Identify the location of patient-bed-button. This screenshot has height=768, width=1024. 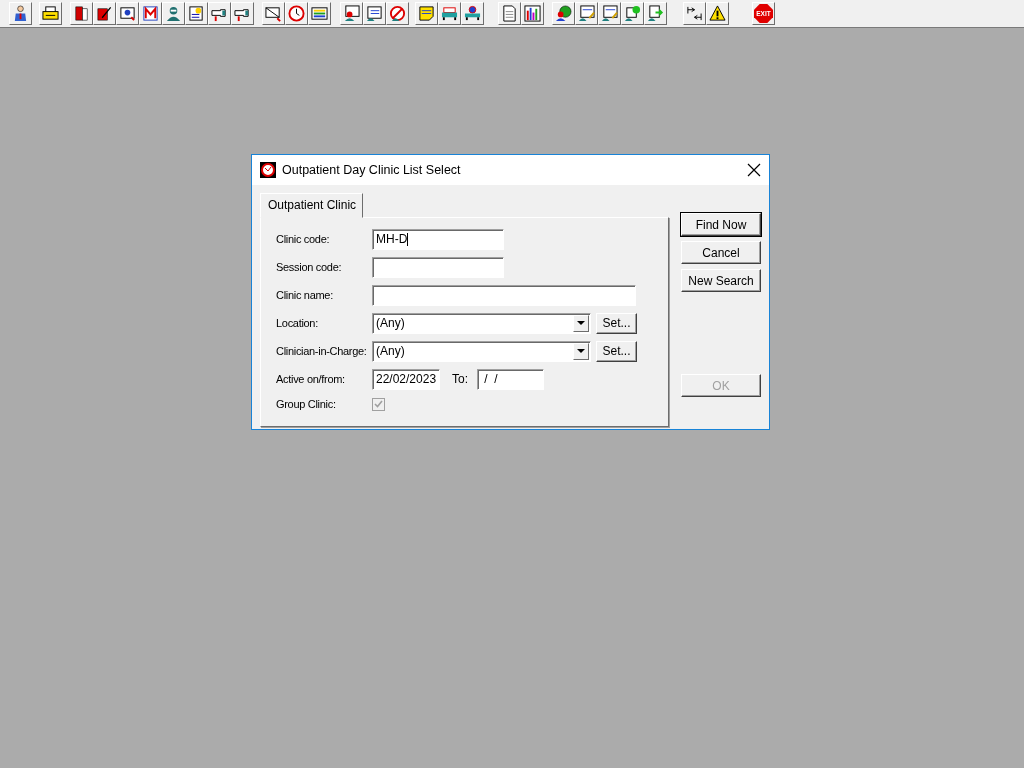
(472, 13).